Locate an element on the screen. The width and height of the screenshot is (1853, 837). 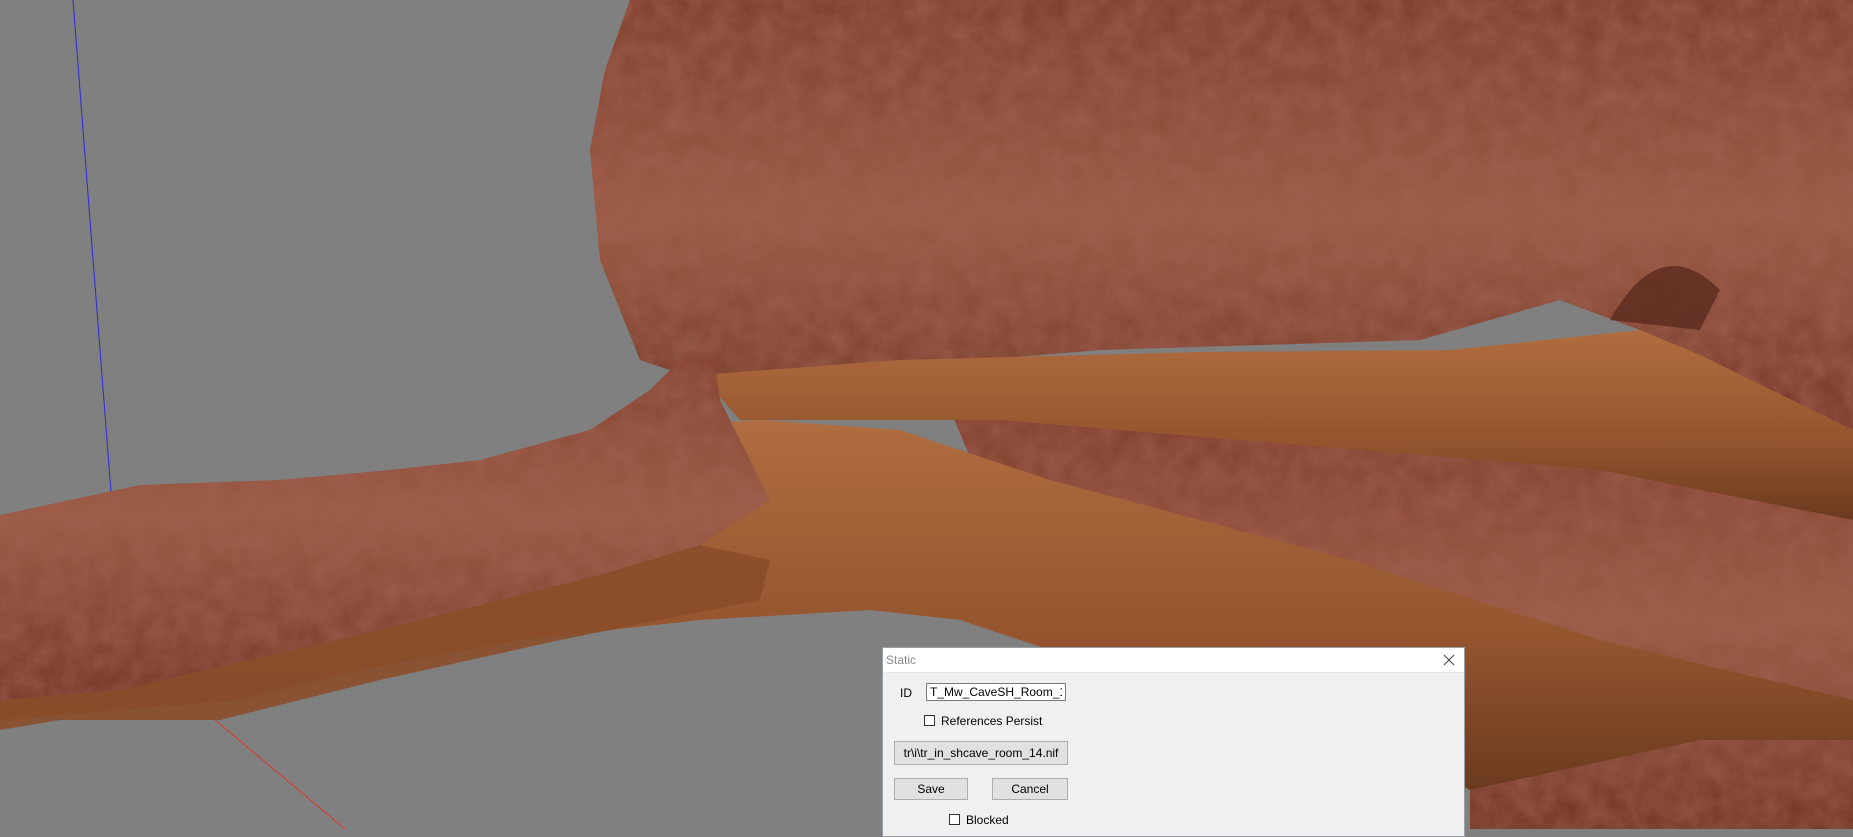
model-path-label: tr\i\tr_in_shcave_room_14.nif is located at coordinates (981, 753).